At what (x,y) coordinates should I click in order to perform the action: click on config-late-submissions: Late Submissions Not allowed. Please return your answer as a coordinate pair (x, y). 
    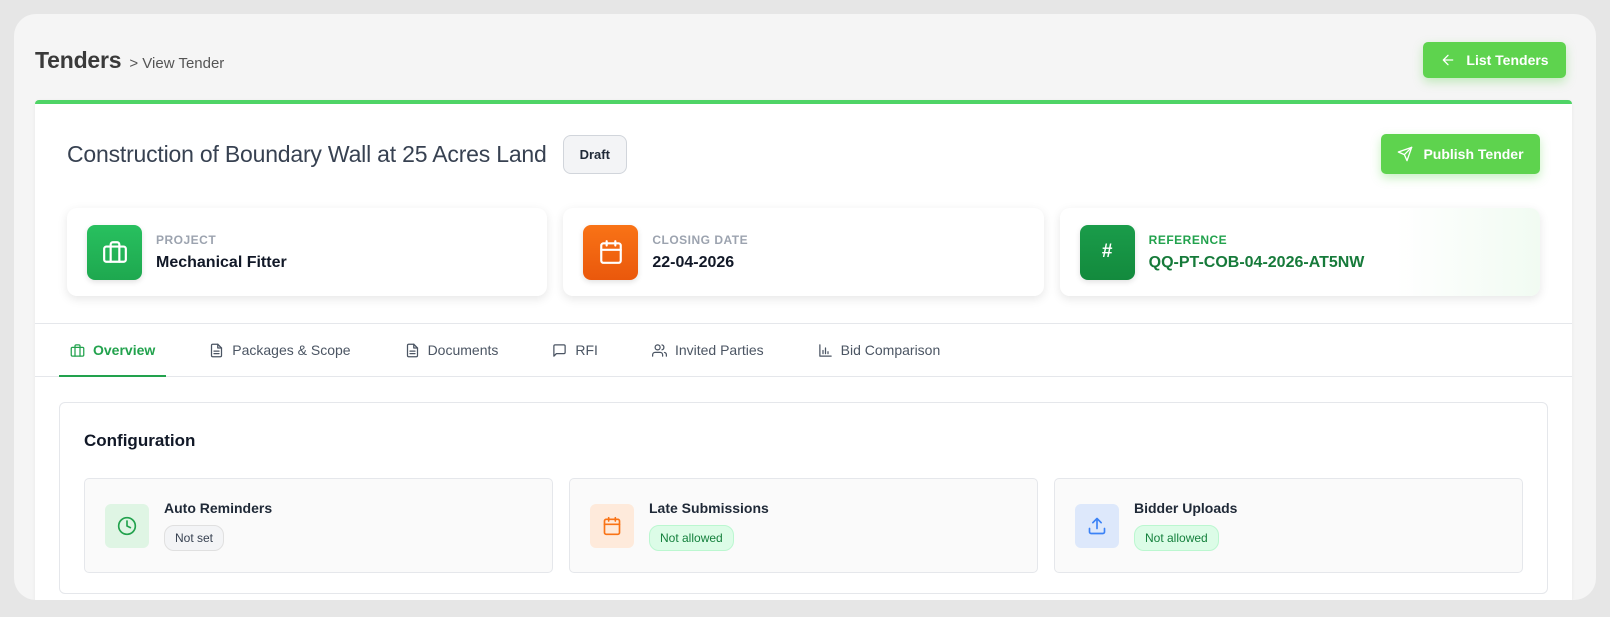
    Looking at the image, I should click on (803, 525).